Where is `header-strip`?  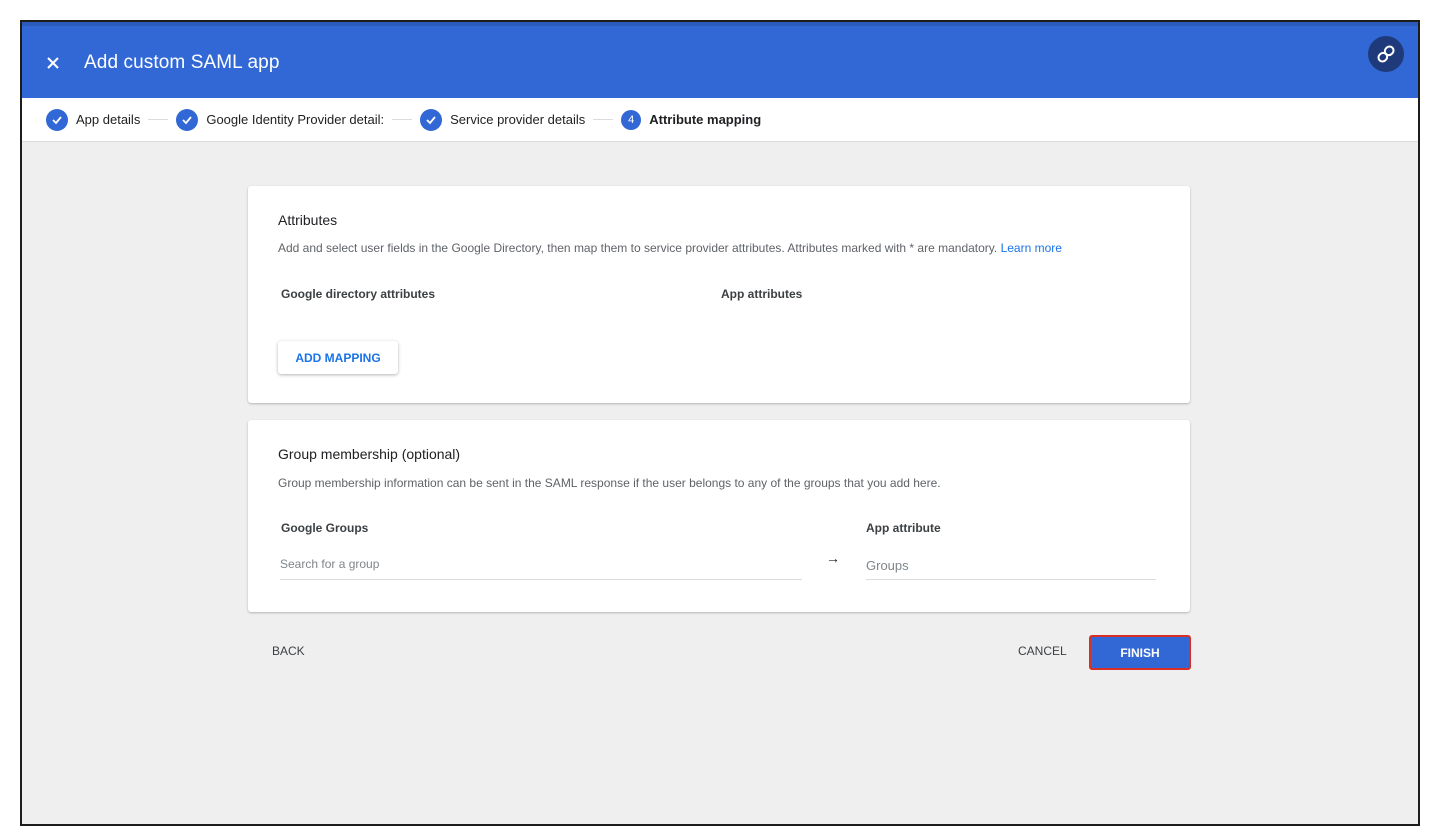 header-strip is located at coordinates (720, 24).